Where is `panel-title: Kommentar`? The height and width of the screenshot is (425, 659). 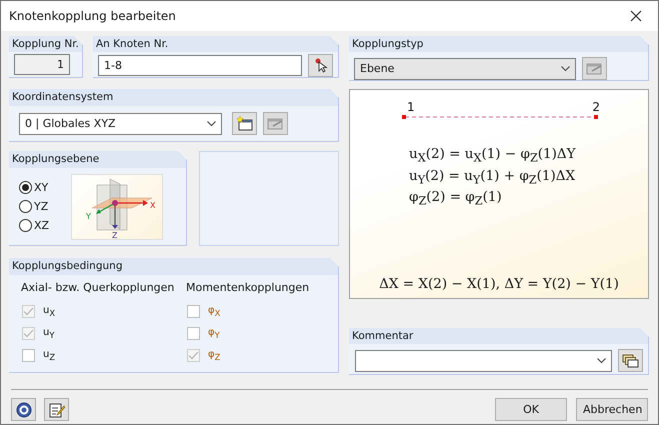 panel-title: Kommentar is located at coordinates (498, 336).